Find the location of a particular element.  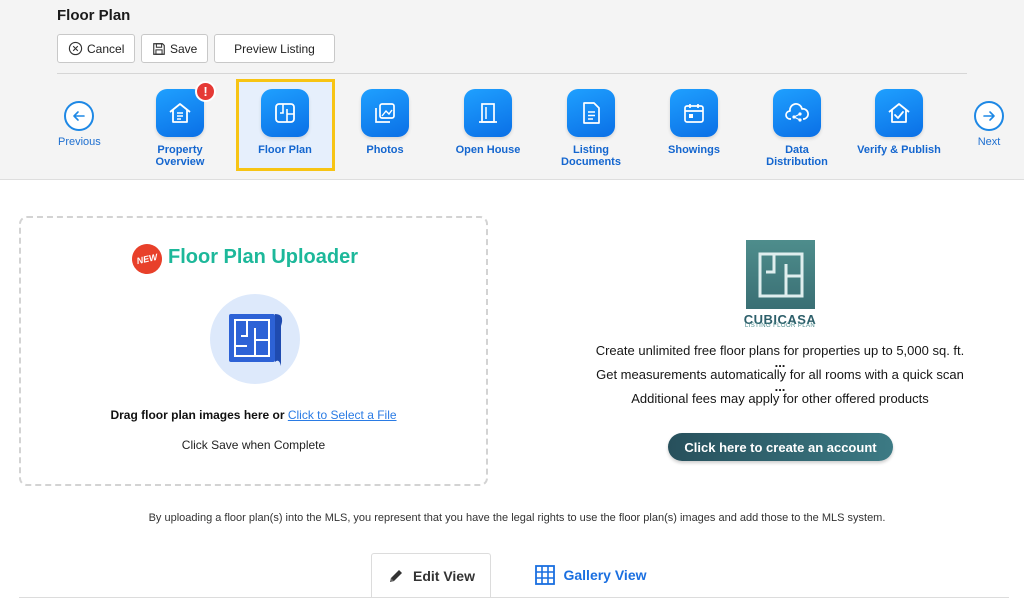

step-photos: Photos is located at coordinates (385, 122).